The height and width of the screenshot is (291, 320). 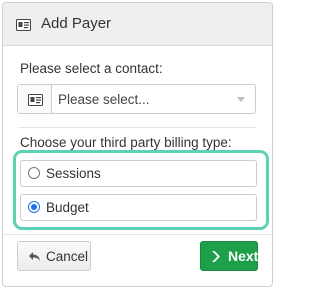 I want to click on cancel-button: Cancel, so click(x=54, y=256).